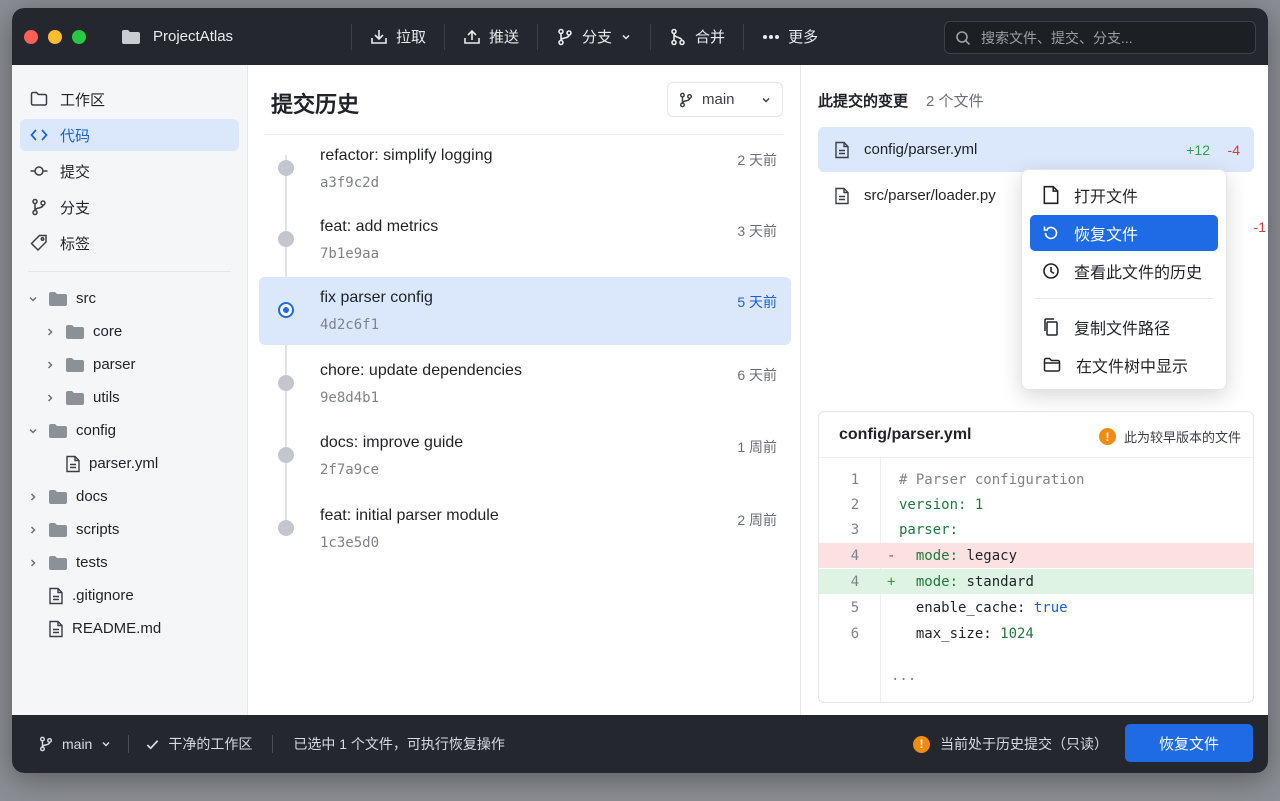 This screenshot has height=801, width=1280. What do you see at coordinates (129, 744) in the screenshot?
I see `status-divider` at bounding box center [129, 744].